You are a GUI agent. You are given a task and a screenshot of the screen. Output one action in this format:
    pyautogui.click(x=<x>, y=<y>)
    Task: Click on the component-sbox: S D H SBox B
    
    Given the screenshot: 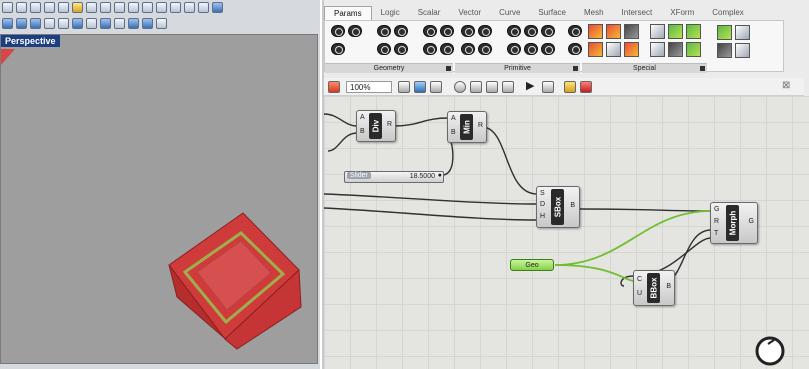 What is the action you would take?
    pyautogui.click(x=558, y=207)
    